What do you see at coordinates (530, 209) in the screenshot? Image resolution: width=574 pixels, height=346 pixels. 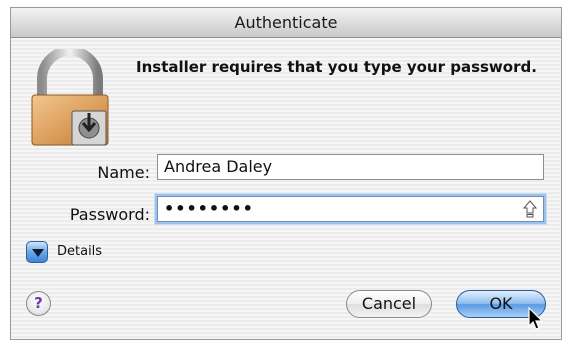 I see `caps-lock-icon` at bounding box center [530, 209].